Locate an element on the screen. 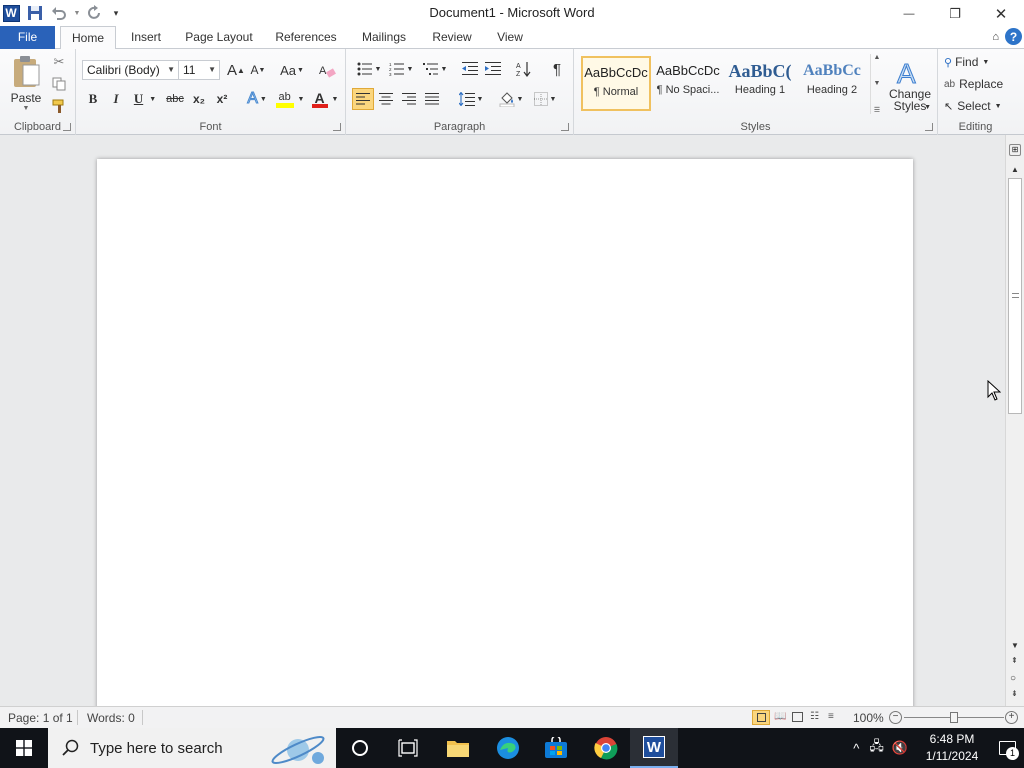 Image resolution: width=1024 pixels, height=768 pixels. font-size-combo: 11 ▼ is located at coordinates (199, 70).